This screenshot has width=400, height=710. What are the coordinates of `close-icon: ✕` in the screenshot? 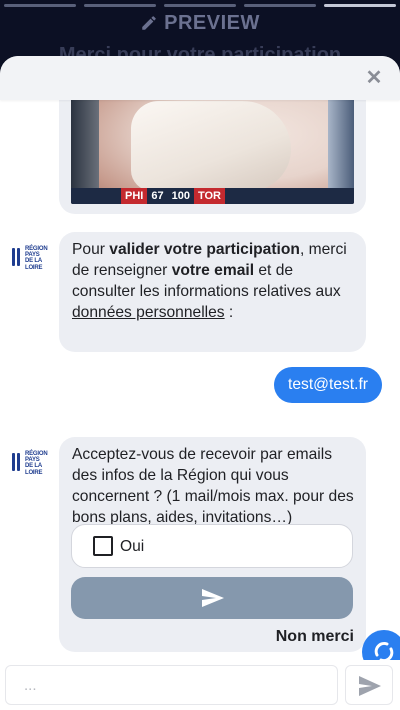 It's located at (374, 78).